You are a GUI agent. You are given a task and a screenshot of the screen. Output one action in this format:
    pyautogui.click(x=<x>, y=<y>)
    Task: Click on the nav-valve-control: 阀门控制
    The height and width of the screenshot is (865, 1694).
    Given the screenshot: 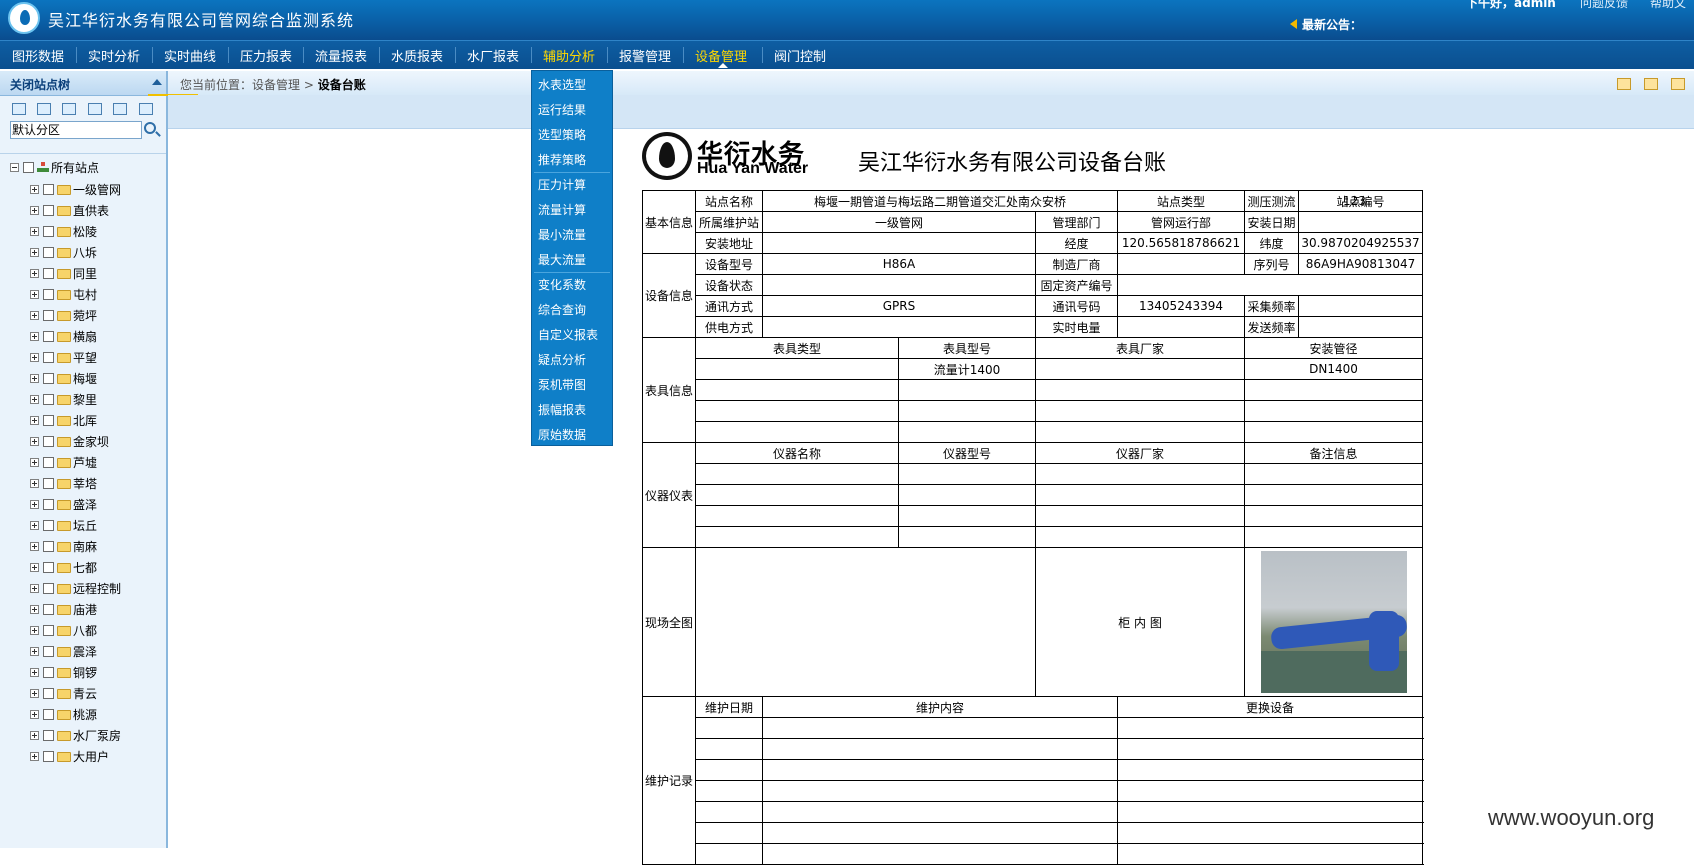 What is the action you would take?
    pyautogui.click(x=800, y=55)
    